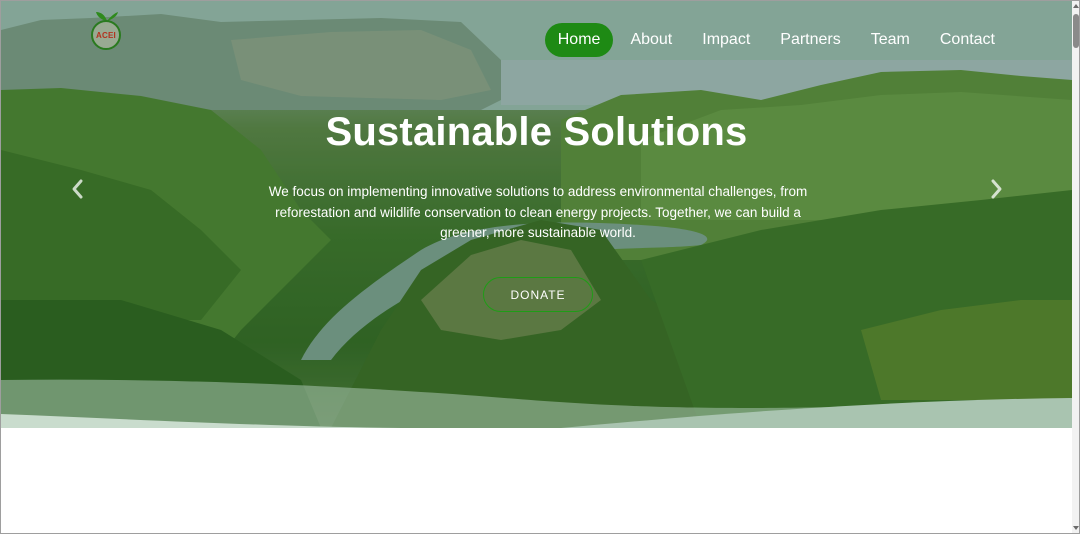 The width and height of the screenshot is (1080, 534). What do you see at coordinates (536, 132) in the screenshot?
I see `hero-title: Sustainable Solutions` at bounding box center [536, 132].